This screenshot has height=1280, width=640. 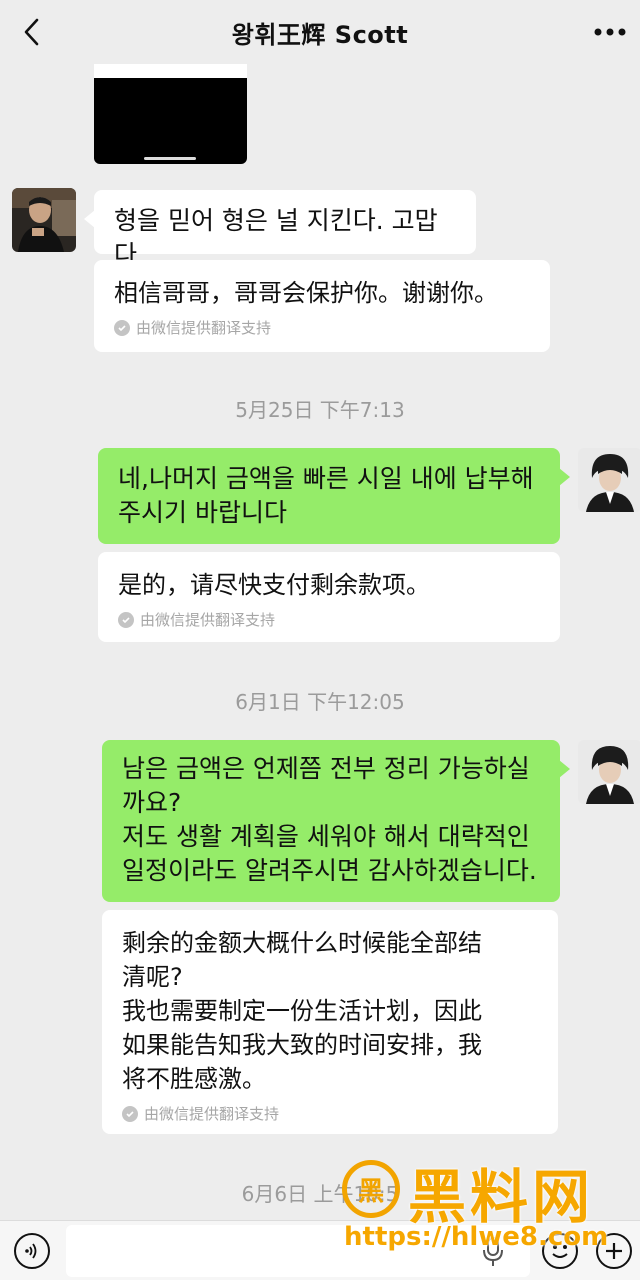 I want to click on message-line: 남은 금액은 언제쯤 전부 정리 가능하실, so click(x=326, y=768).